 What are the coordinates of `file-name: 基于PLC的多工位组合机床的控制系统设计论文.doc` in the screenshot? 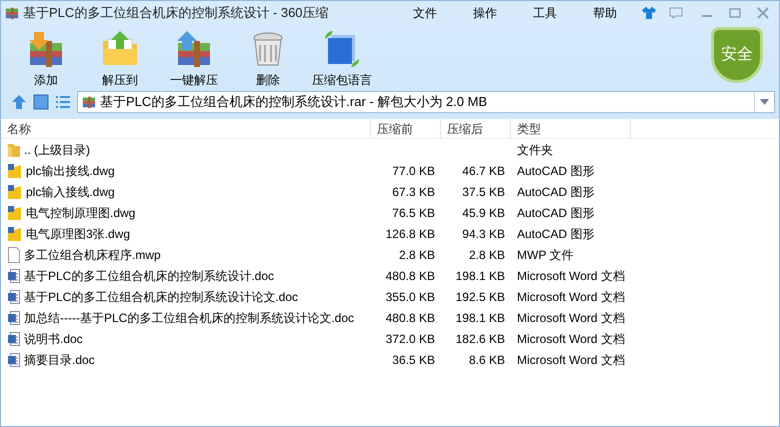 It's located at (161, 297).